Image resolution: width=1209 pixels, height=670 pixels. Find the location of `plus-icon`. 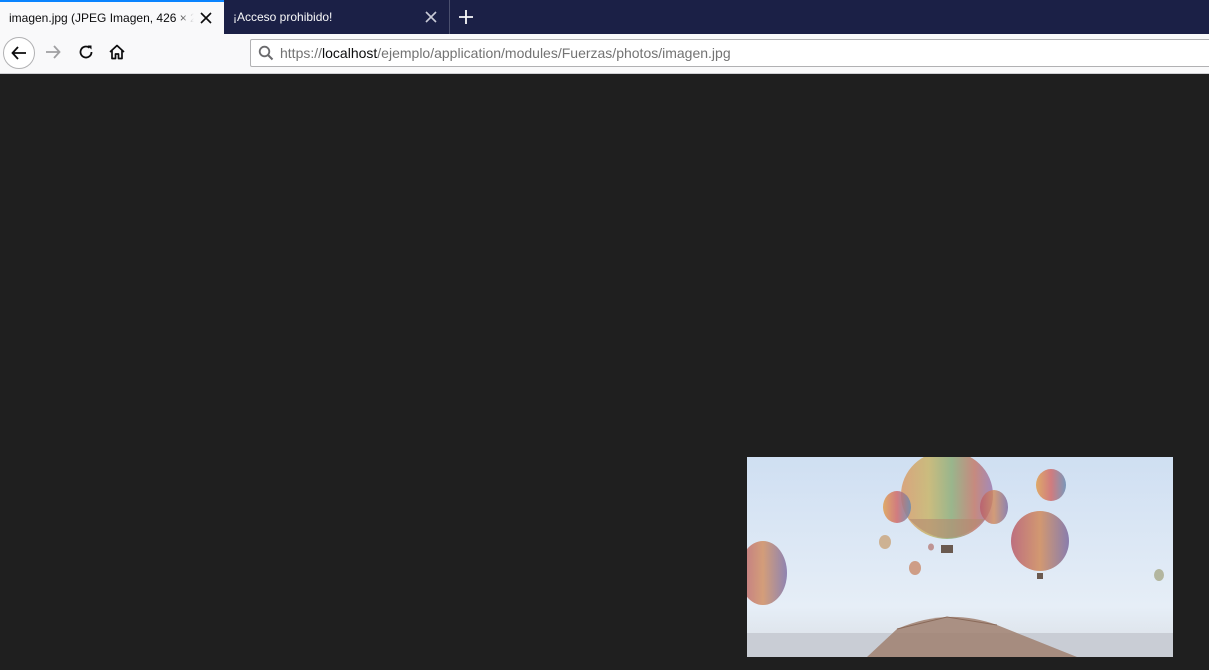

plus-icon is located at coordinates (466, 17).